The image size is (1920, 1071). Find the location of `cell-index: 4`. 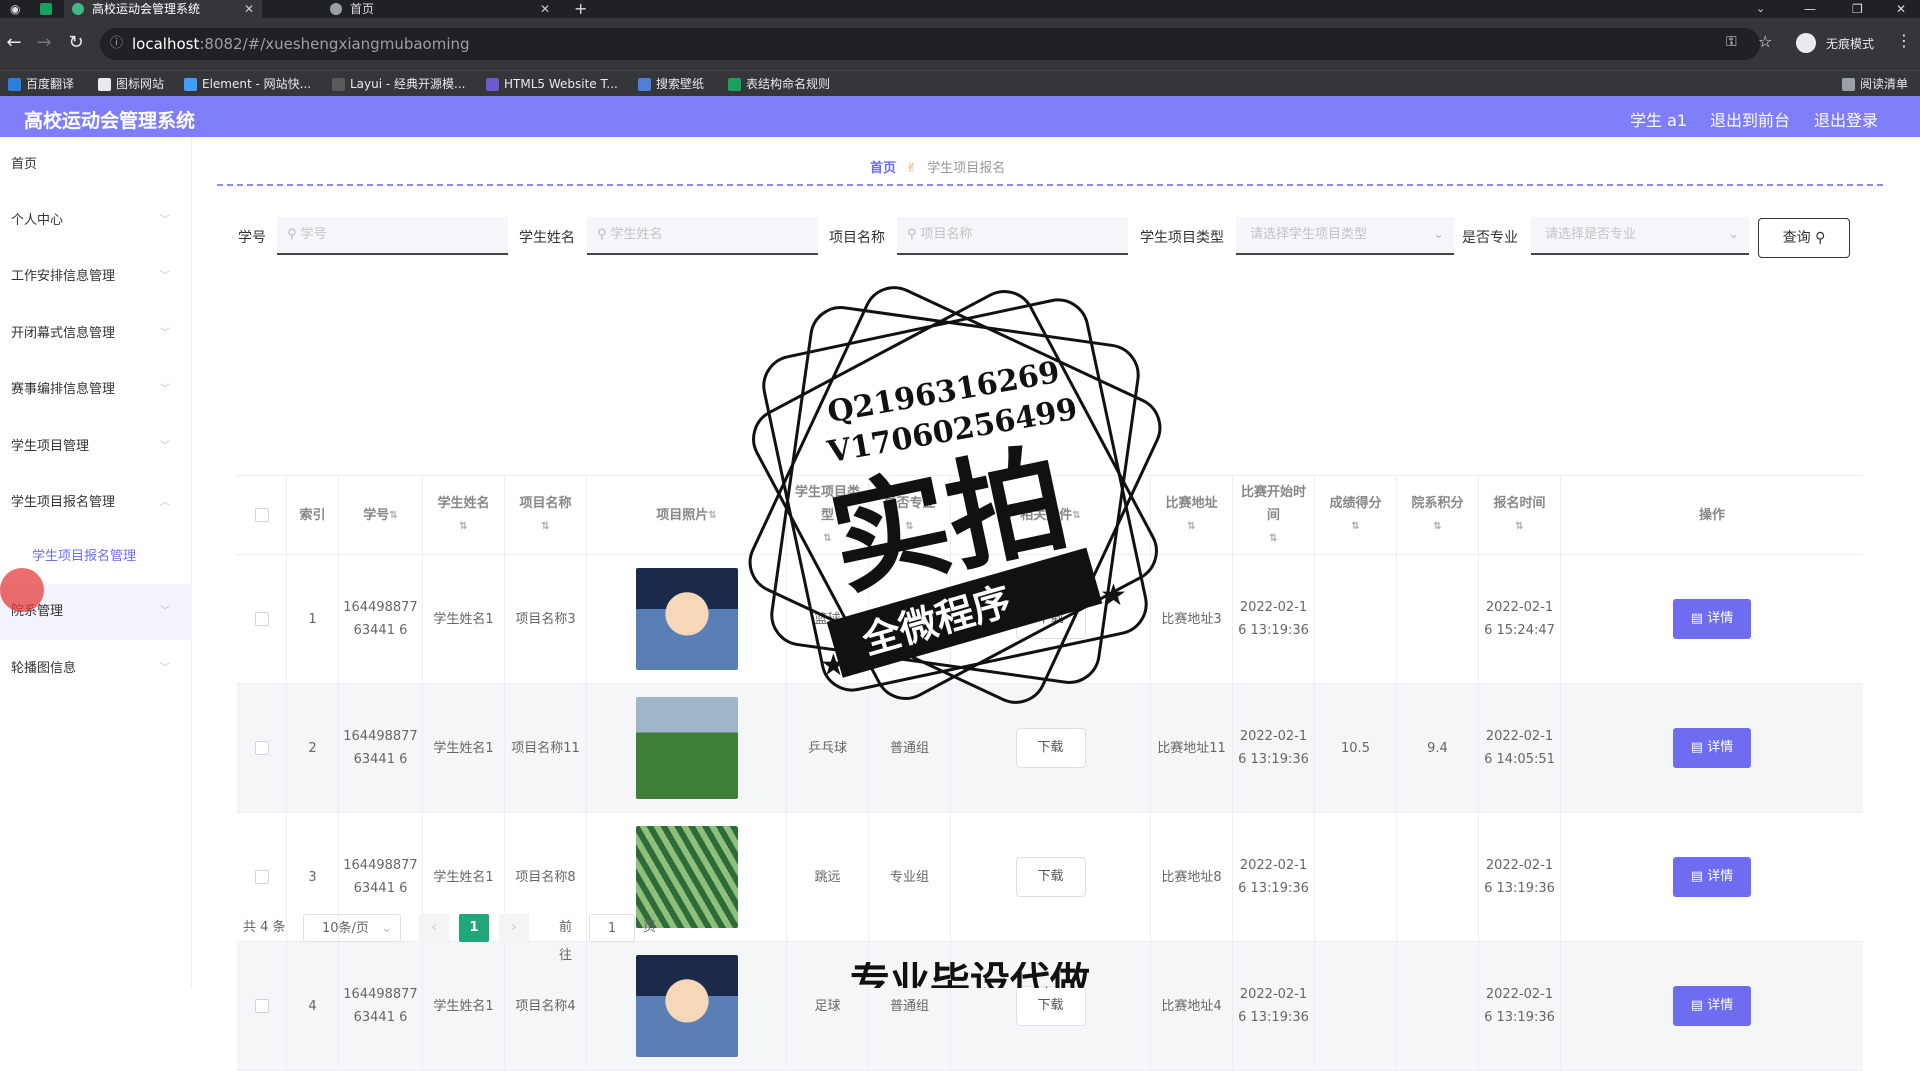

cell-index: 4 is located at coordinates (313, 1006).